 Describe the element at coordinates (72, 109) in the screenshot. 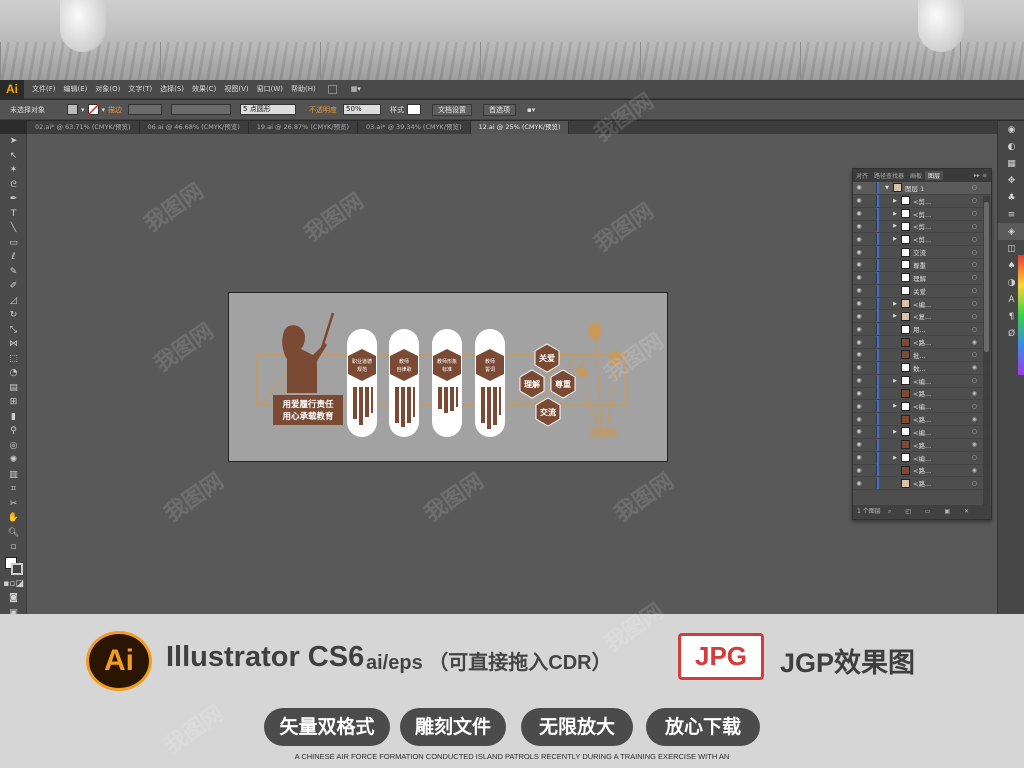

I see `fill-swatch` at that location.